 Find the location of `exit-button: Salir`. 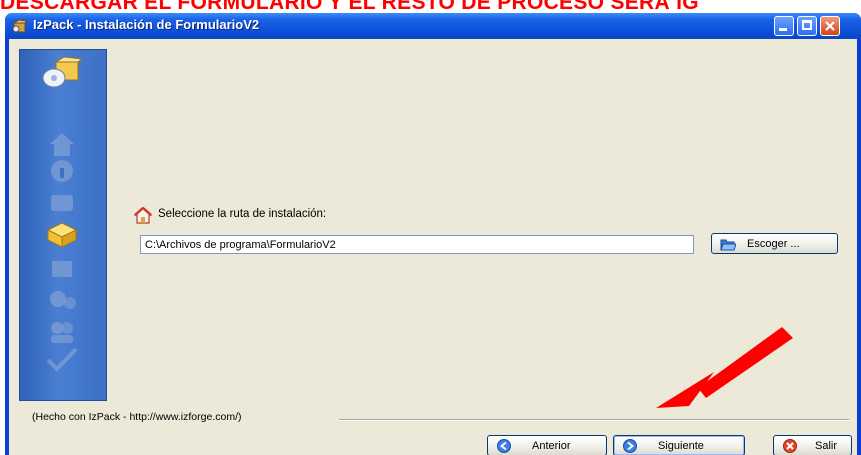

exit-button: Salir is located at coordinates (812, 445).